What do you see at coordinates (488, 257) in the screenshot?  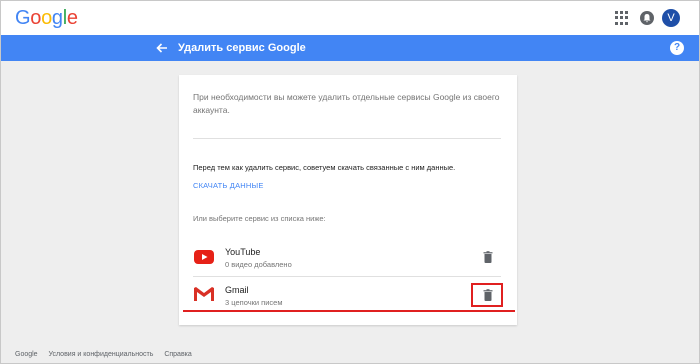 I see `trash-icon` at bounding box center [488, 257].